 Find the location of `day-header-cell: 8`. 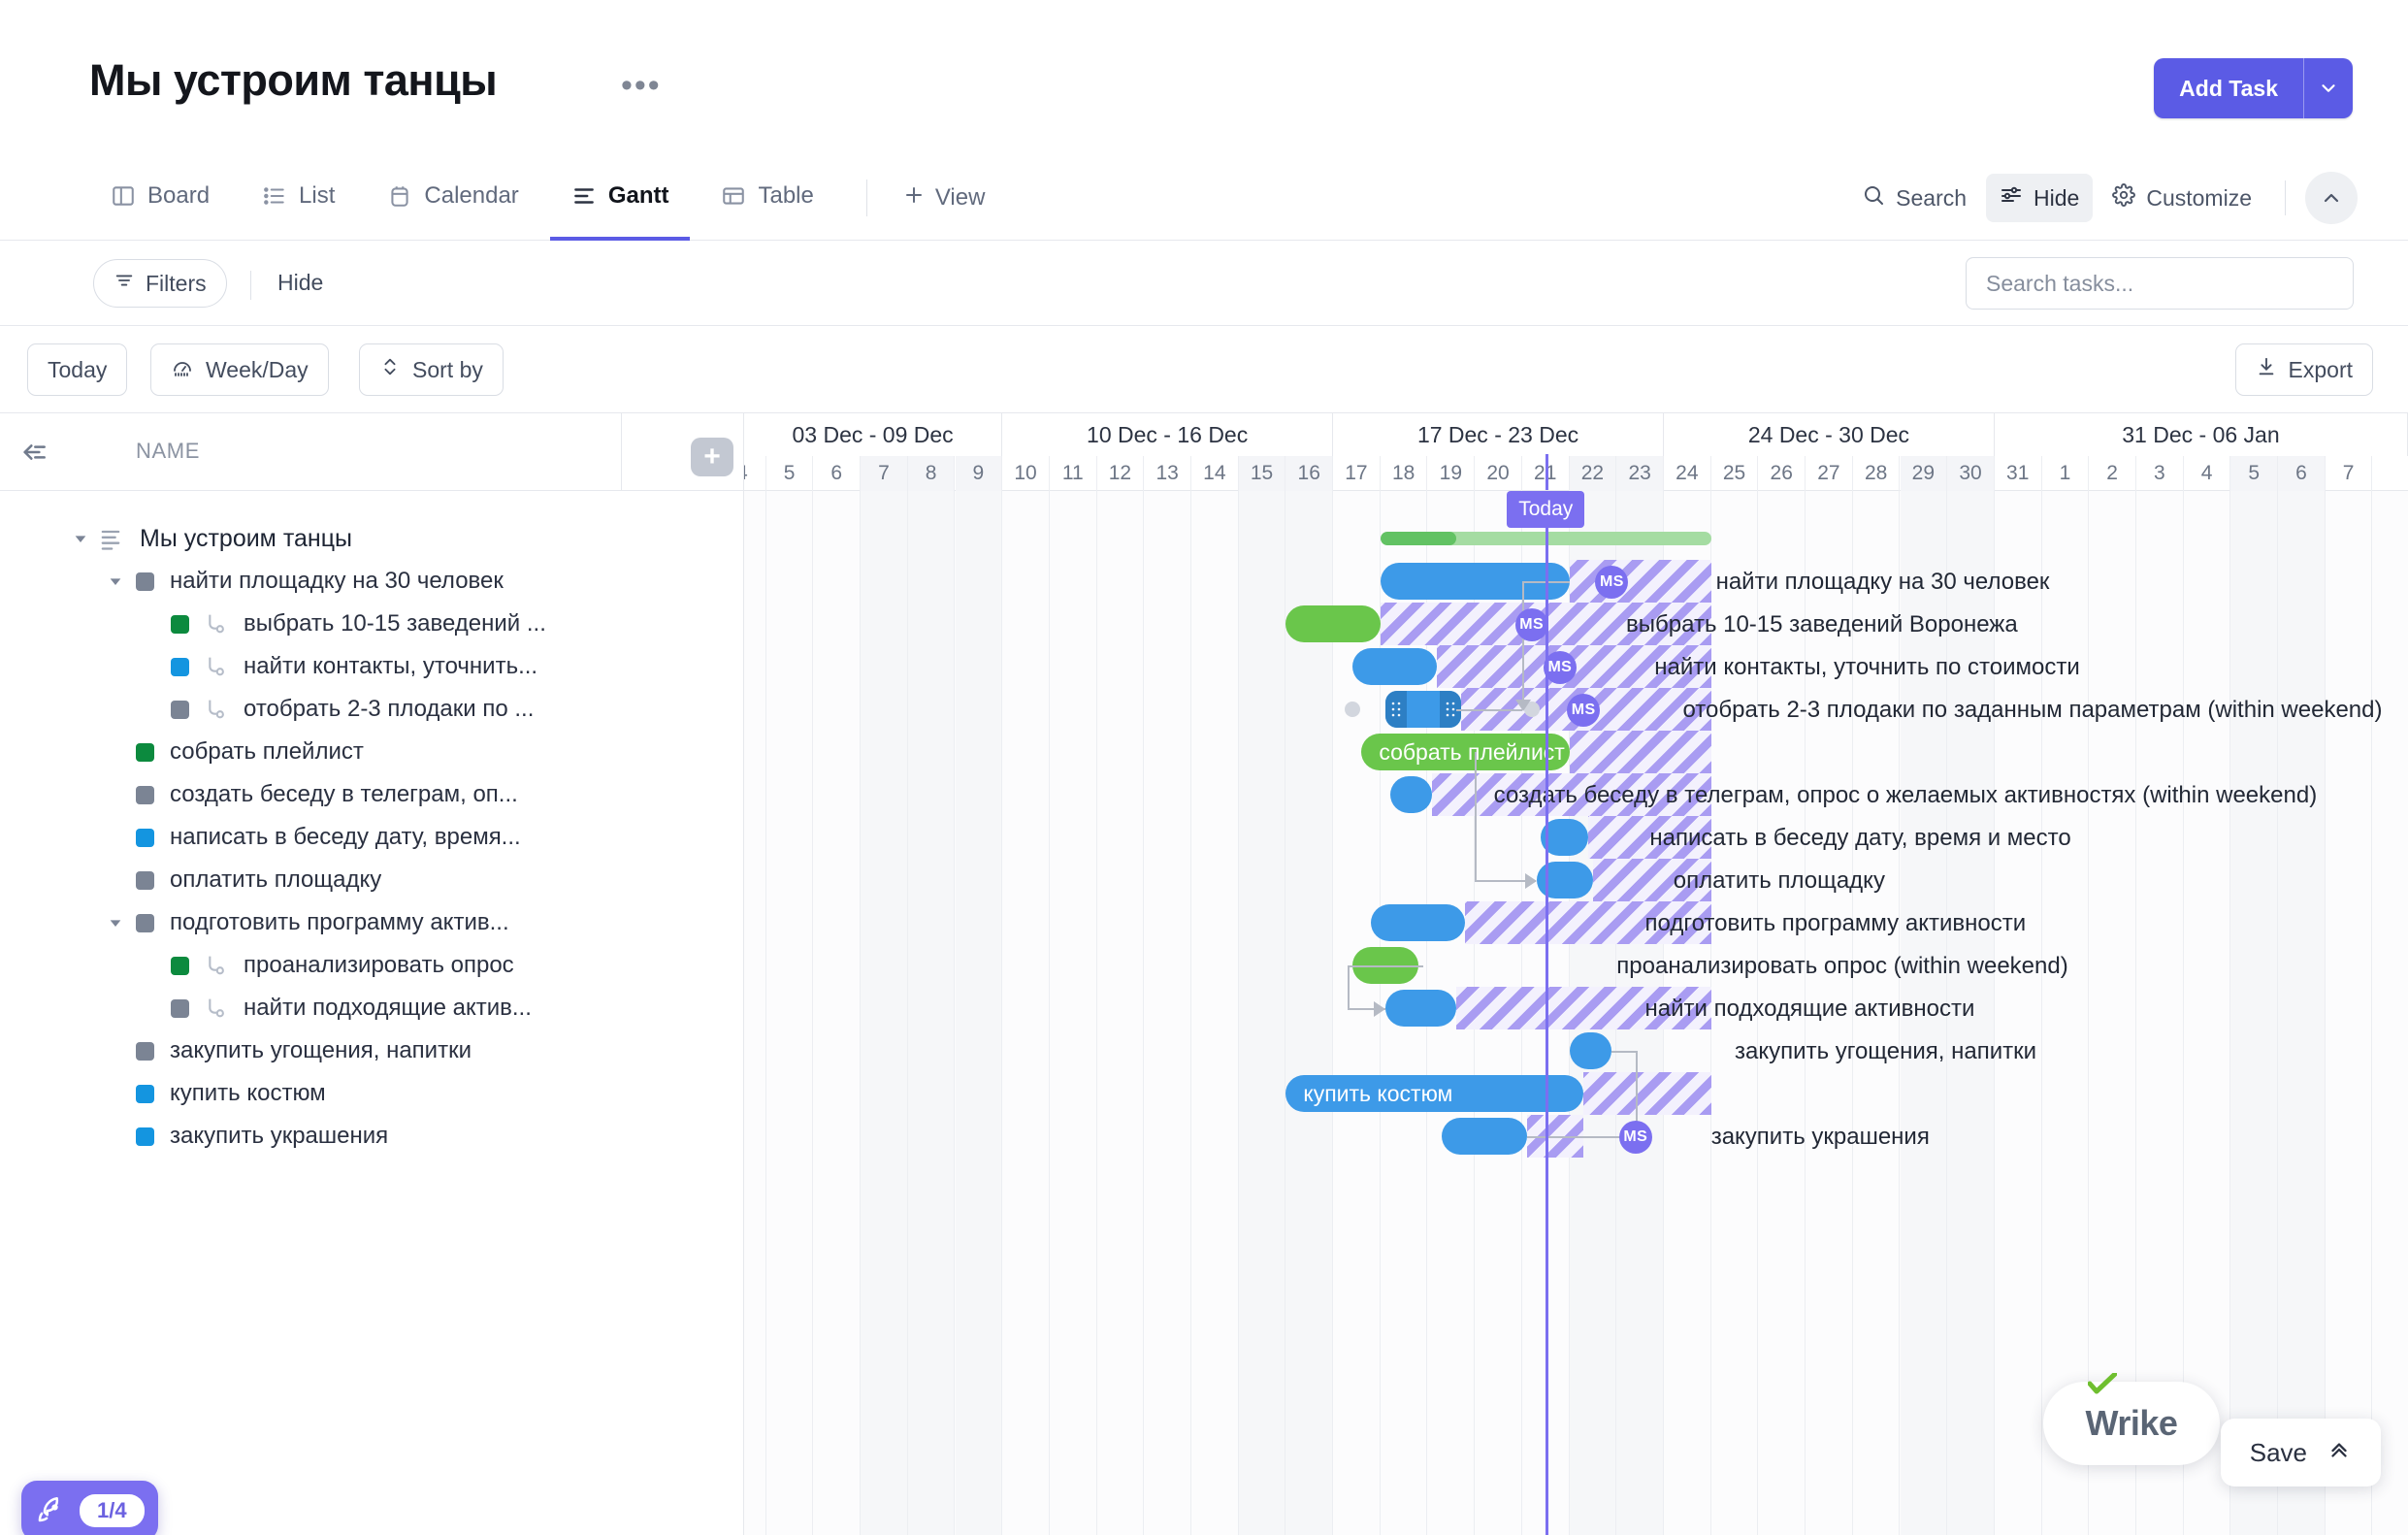

day-header-cell: 8 is located at coordinates (931, 473).